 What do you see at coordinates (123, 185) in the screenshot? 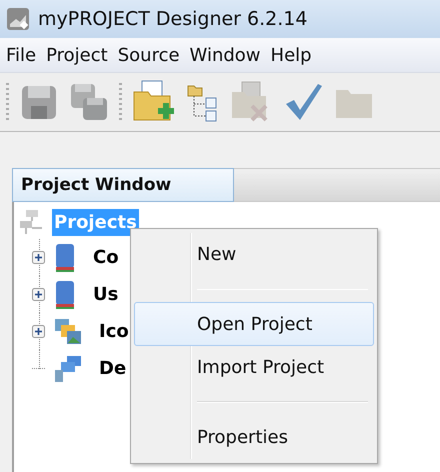
I see `panel-tab: Project Window` at bounding box center [123, 185].